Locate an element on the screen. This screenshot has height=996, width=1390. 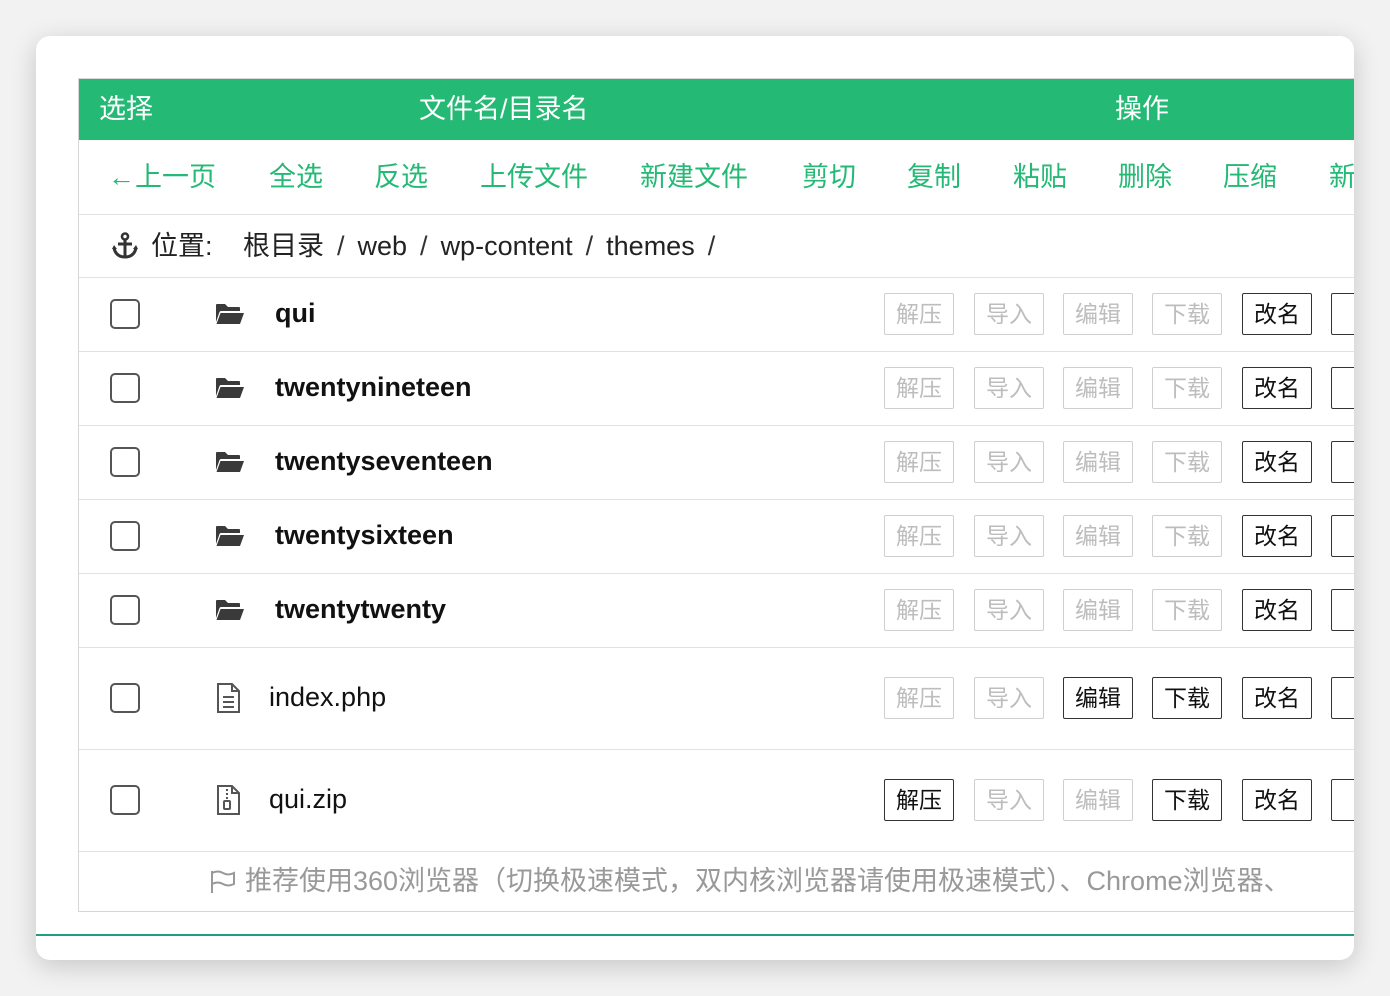
cut-link: 剪切 is located at coordinates (829, 177).